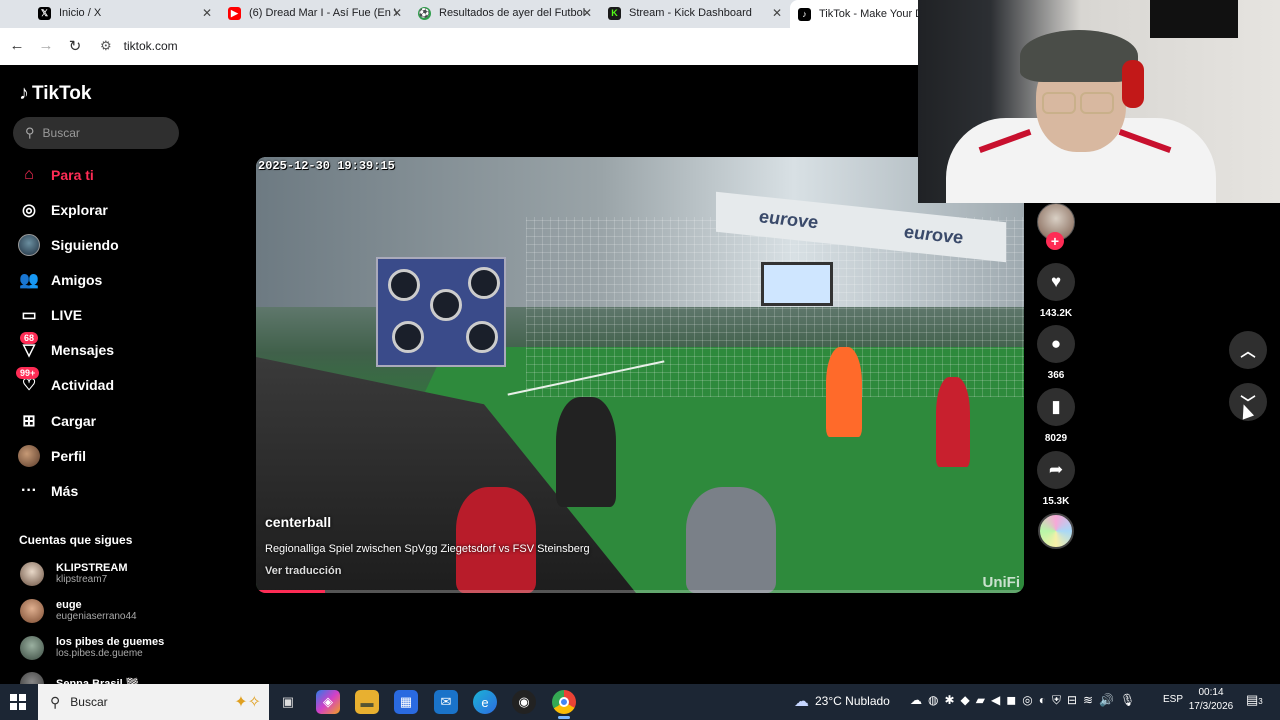  What do you see at coordinates (102, 133) in the screenshot?
I see `search-input` at bounding box center [102, 133].